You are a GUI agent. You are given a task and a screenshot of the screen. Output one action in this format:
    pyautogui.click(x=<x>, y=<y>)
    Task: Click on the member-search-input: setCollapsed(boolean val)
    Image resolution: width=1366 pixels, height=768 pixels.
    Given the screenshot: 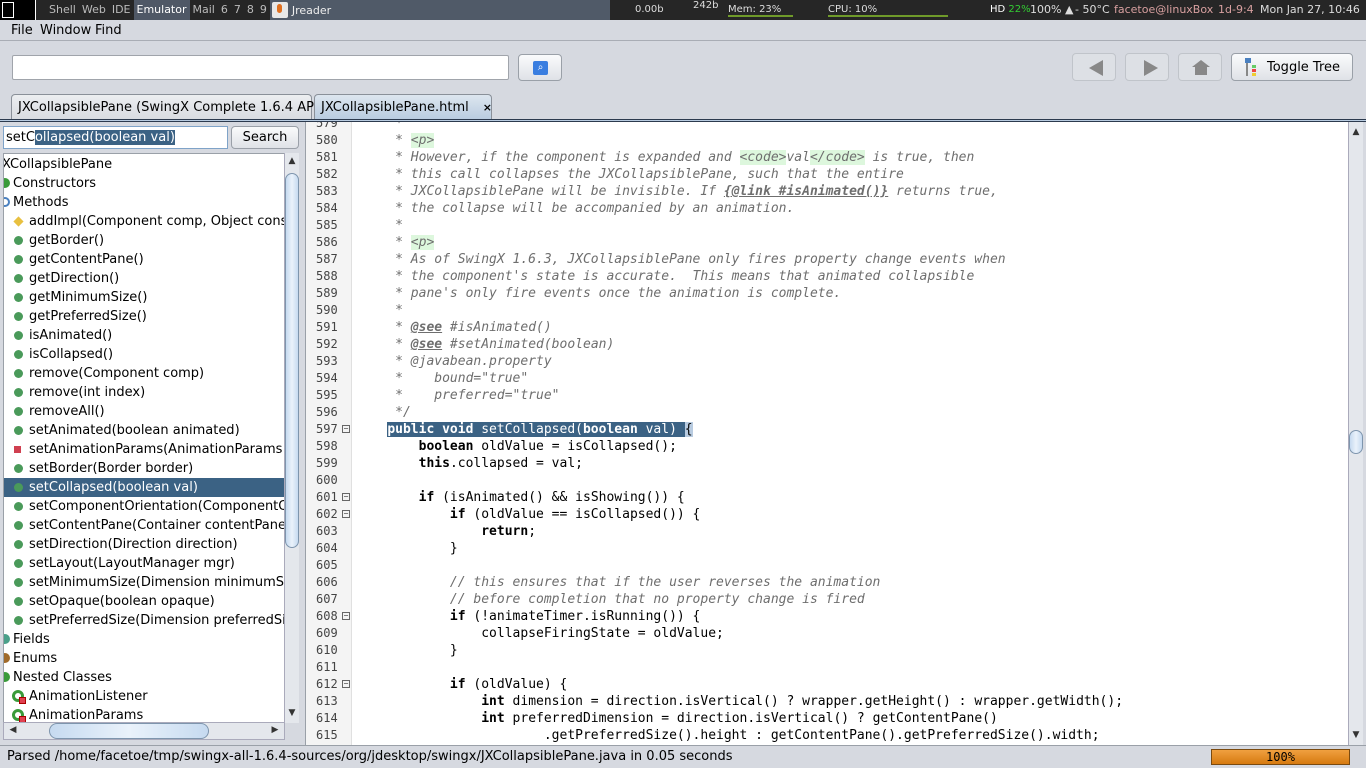 What is the action you would take?
    pyautogui.click(x=115, y=137)
    